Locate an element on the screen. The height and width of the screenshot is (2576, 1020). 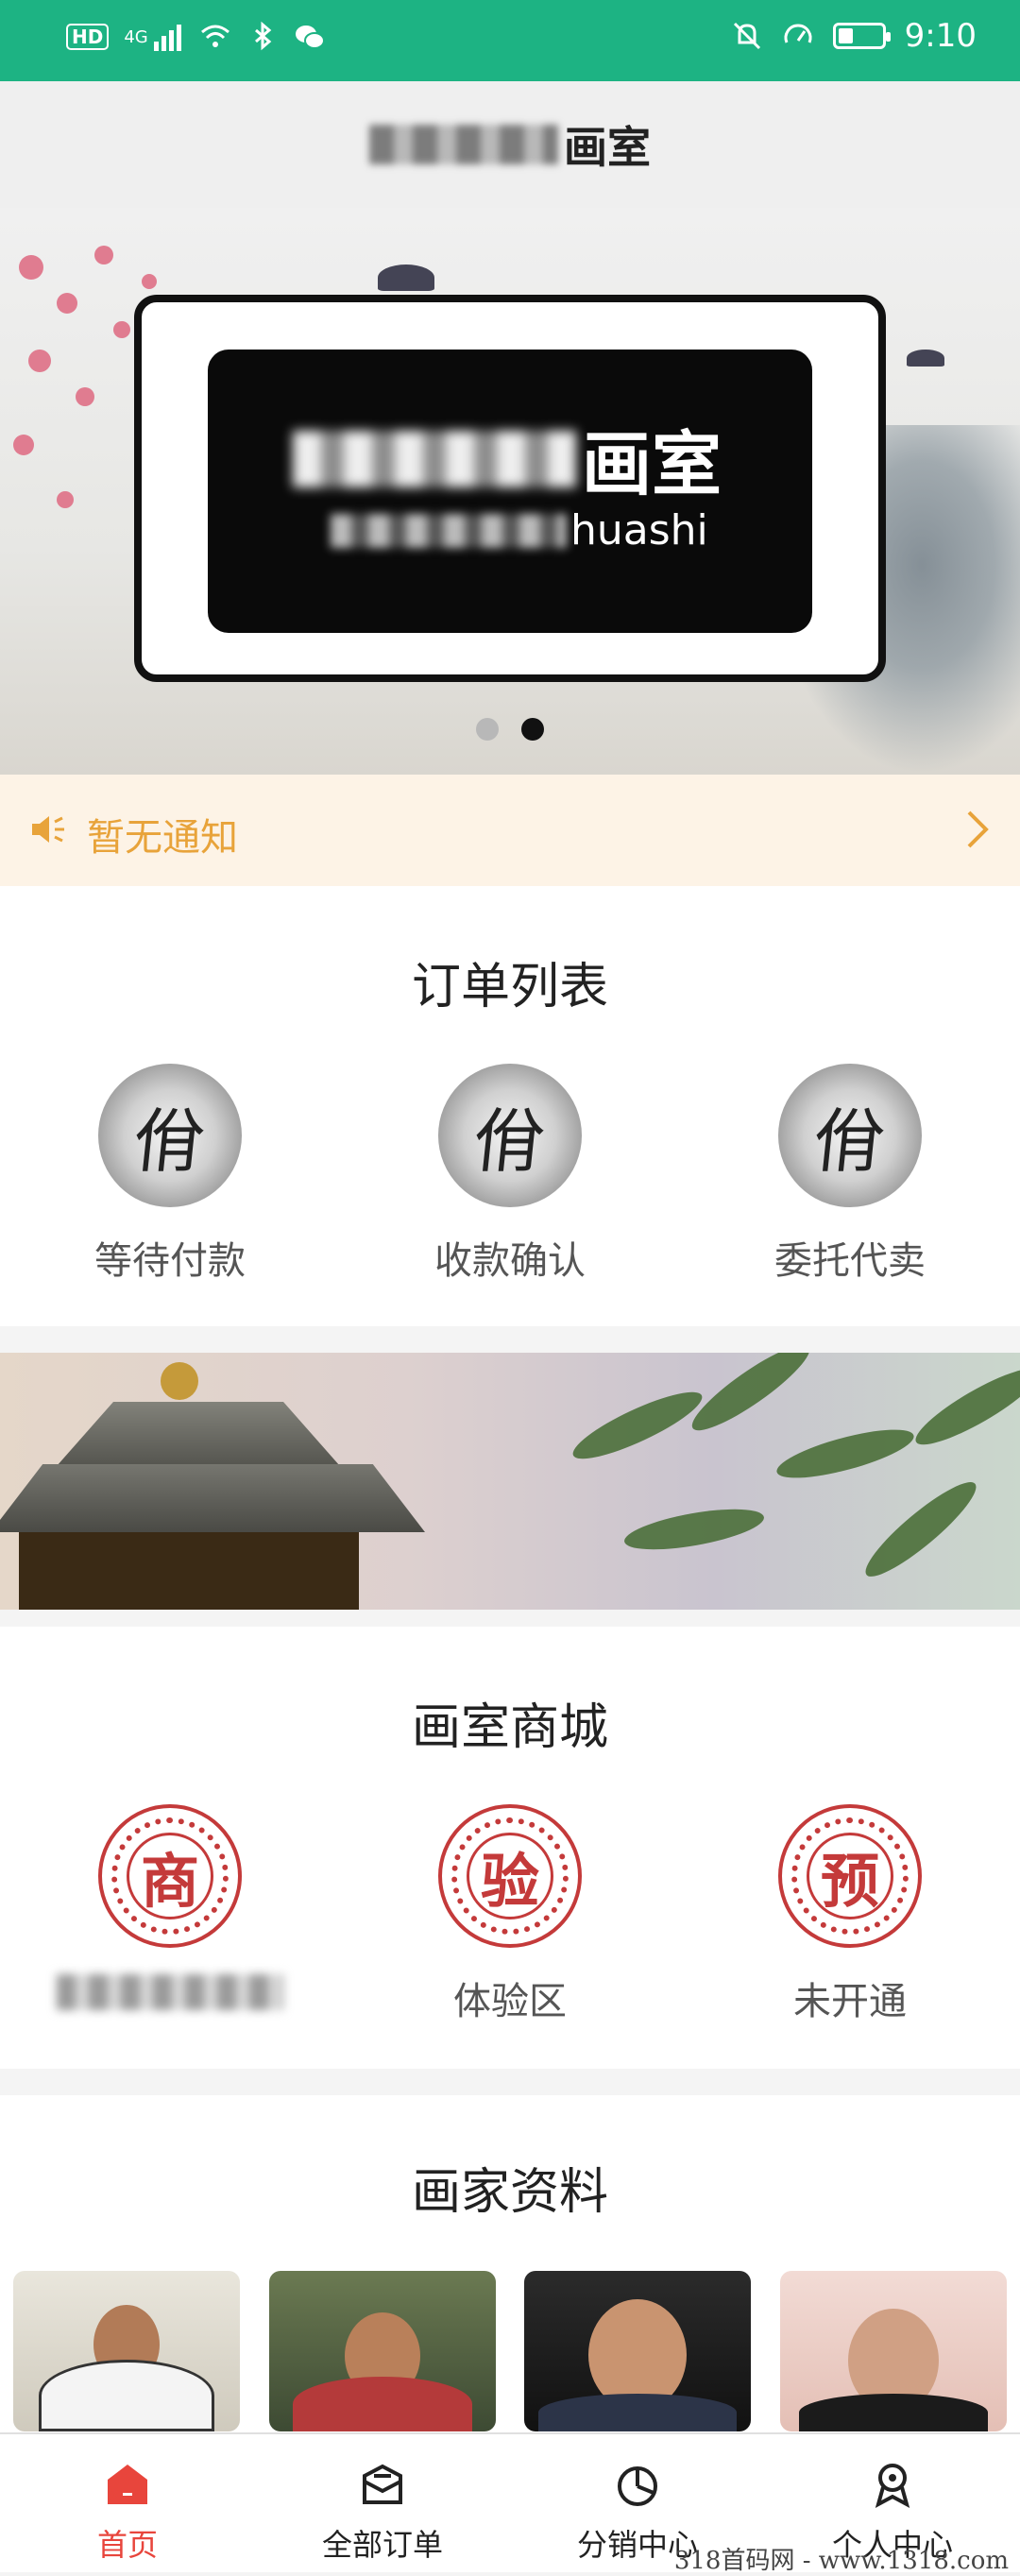
tab-label: 首页 is located at coordinates (127, 2545).